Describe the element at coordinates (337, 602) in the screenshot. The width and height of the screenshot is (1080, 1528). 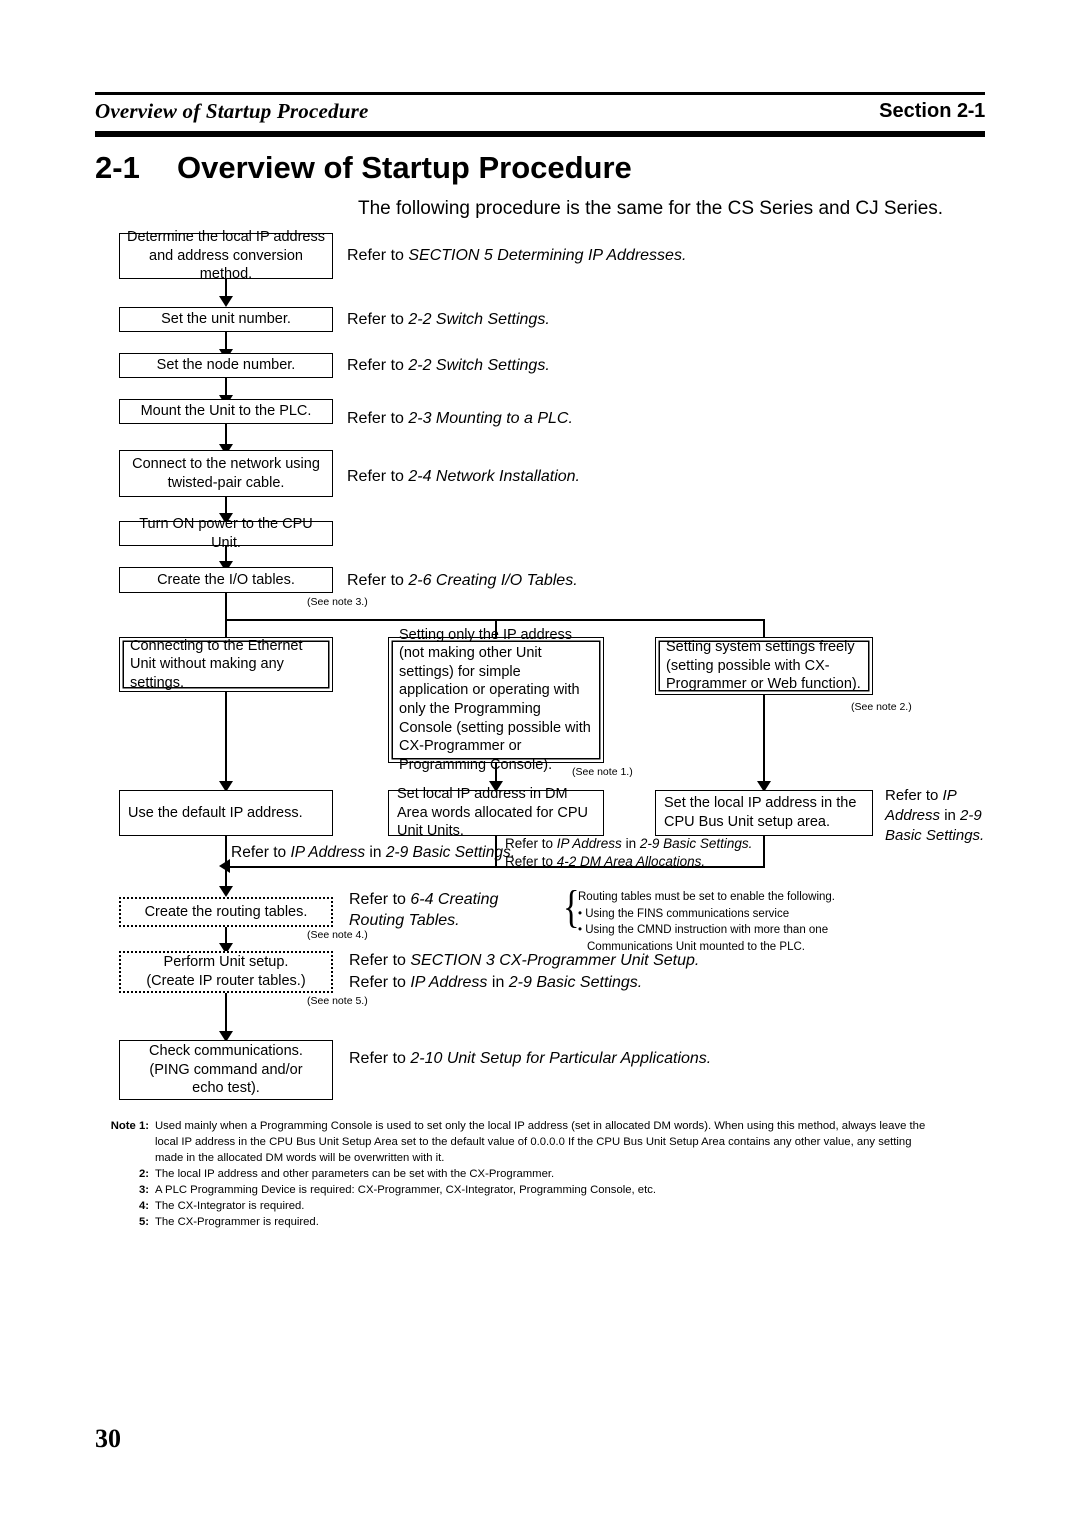
I see `see-note-3: (See note 3.)` at that location.